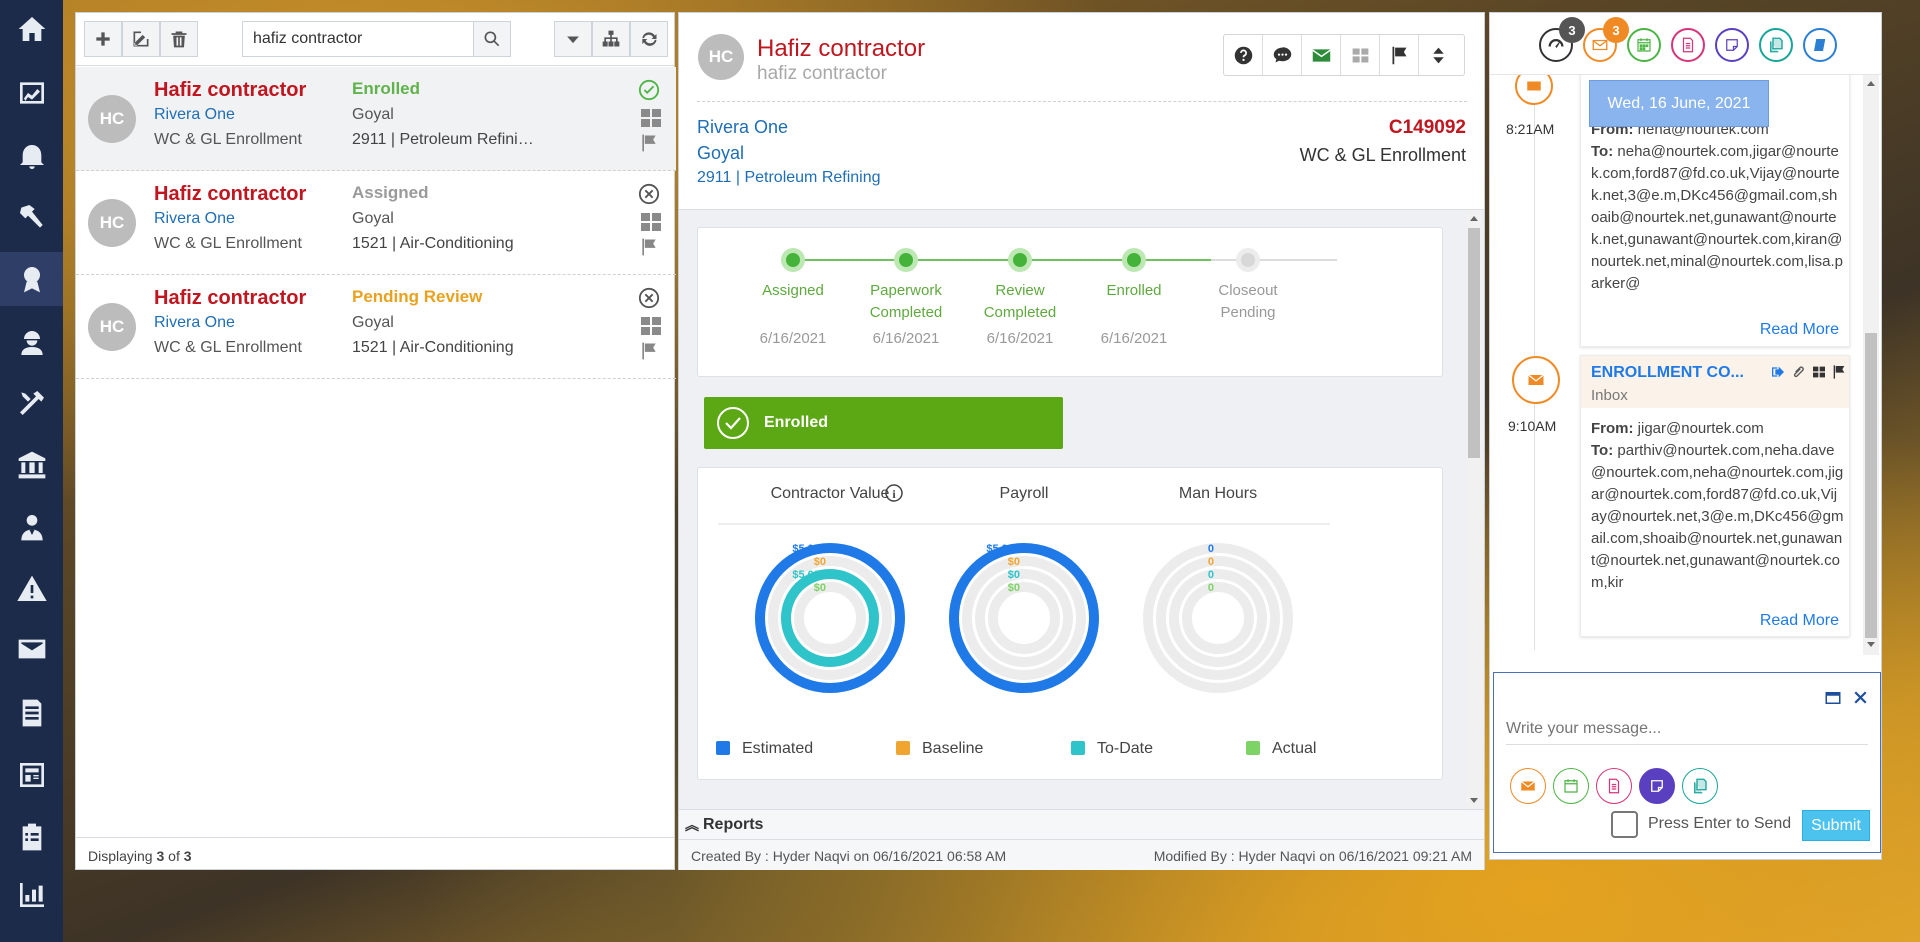 The image size is (1920, 942). I want to click on detail-subtitle: hafiz contractor, so click(822, 73).